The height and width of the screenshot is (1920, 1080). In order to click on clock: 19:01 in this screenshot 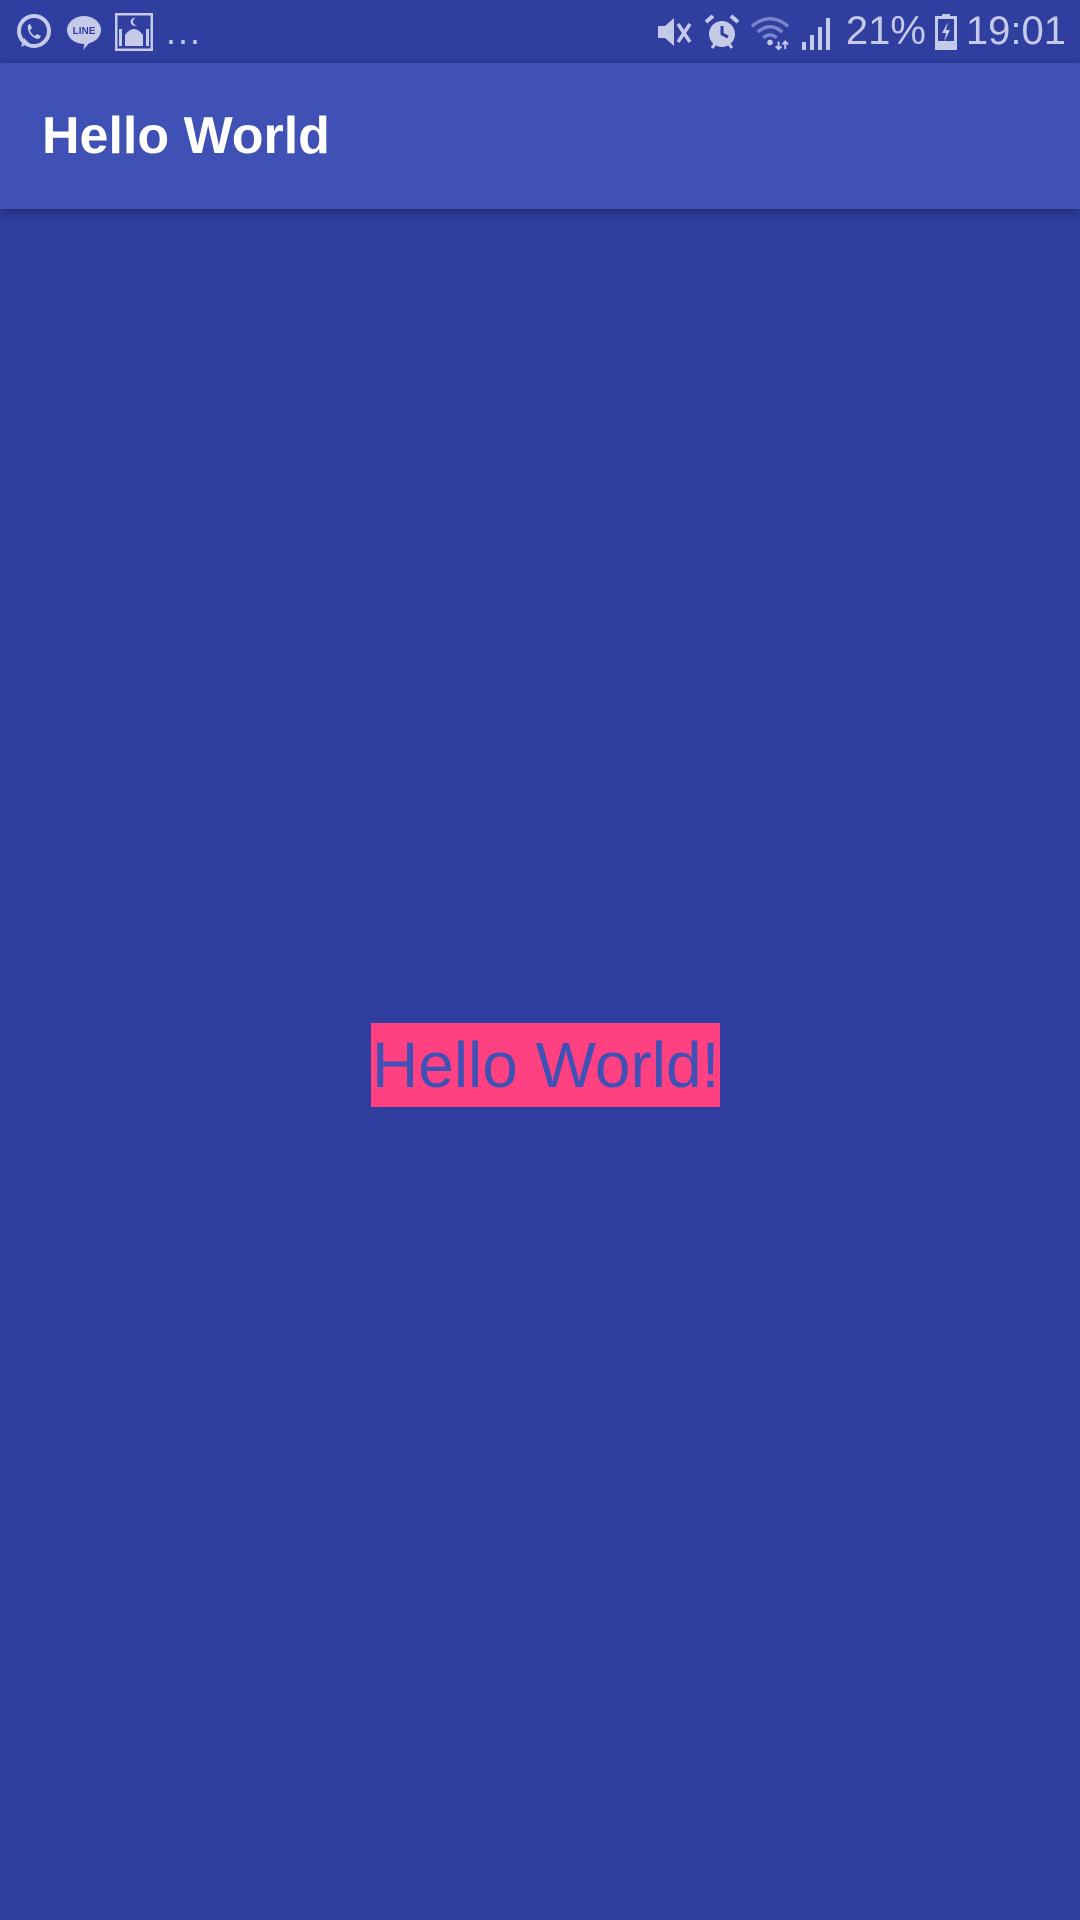, I will do `click(1015, 31)`.